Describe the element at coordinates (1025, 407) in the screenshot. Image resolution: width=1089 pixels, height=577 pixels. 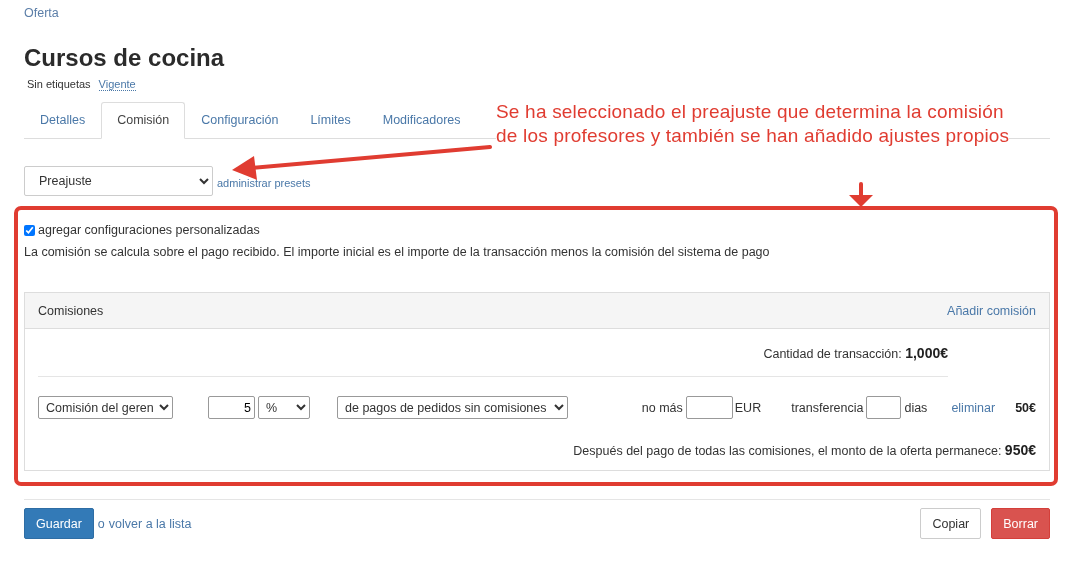
I see `commission-total: 50€` at that location.